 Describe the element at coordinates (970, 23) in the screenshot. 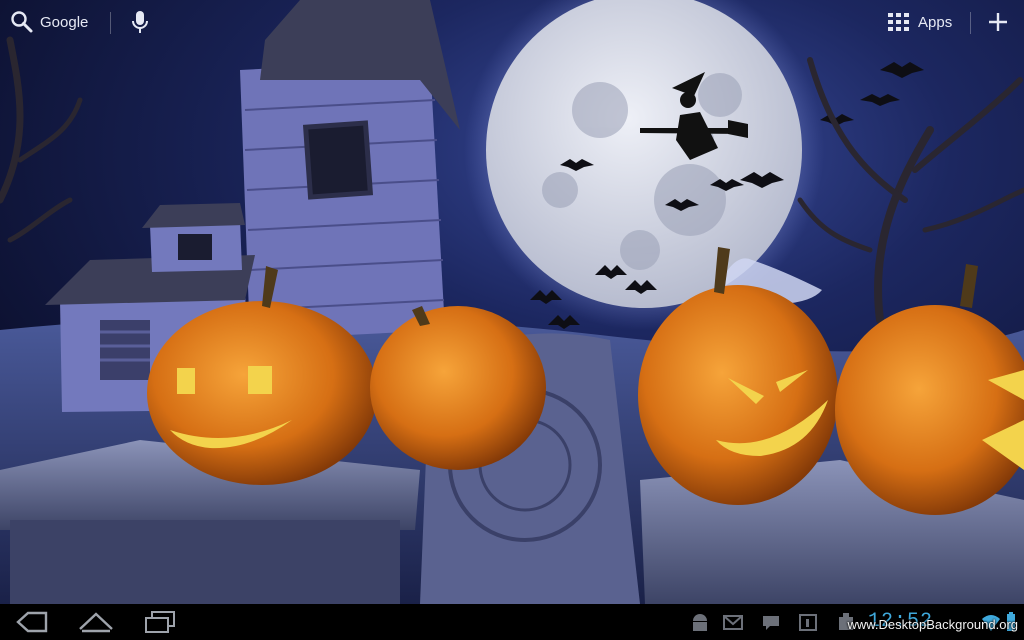

I see `apps-divider` at that location.